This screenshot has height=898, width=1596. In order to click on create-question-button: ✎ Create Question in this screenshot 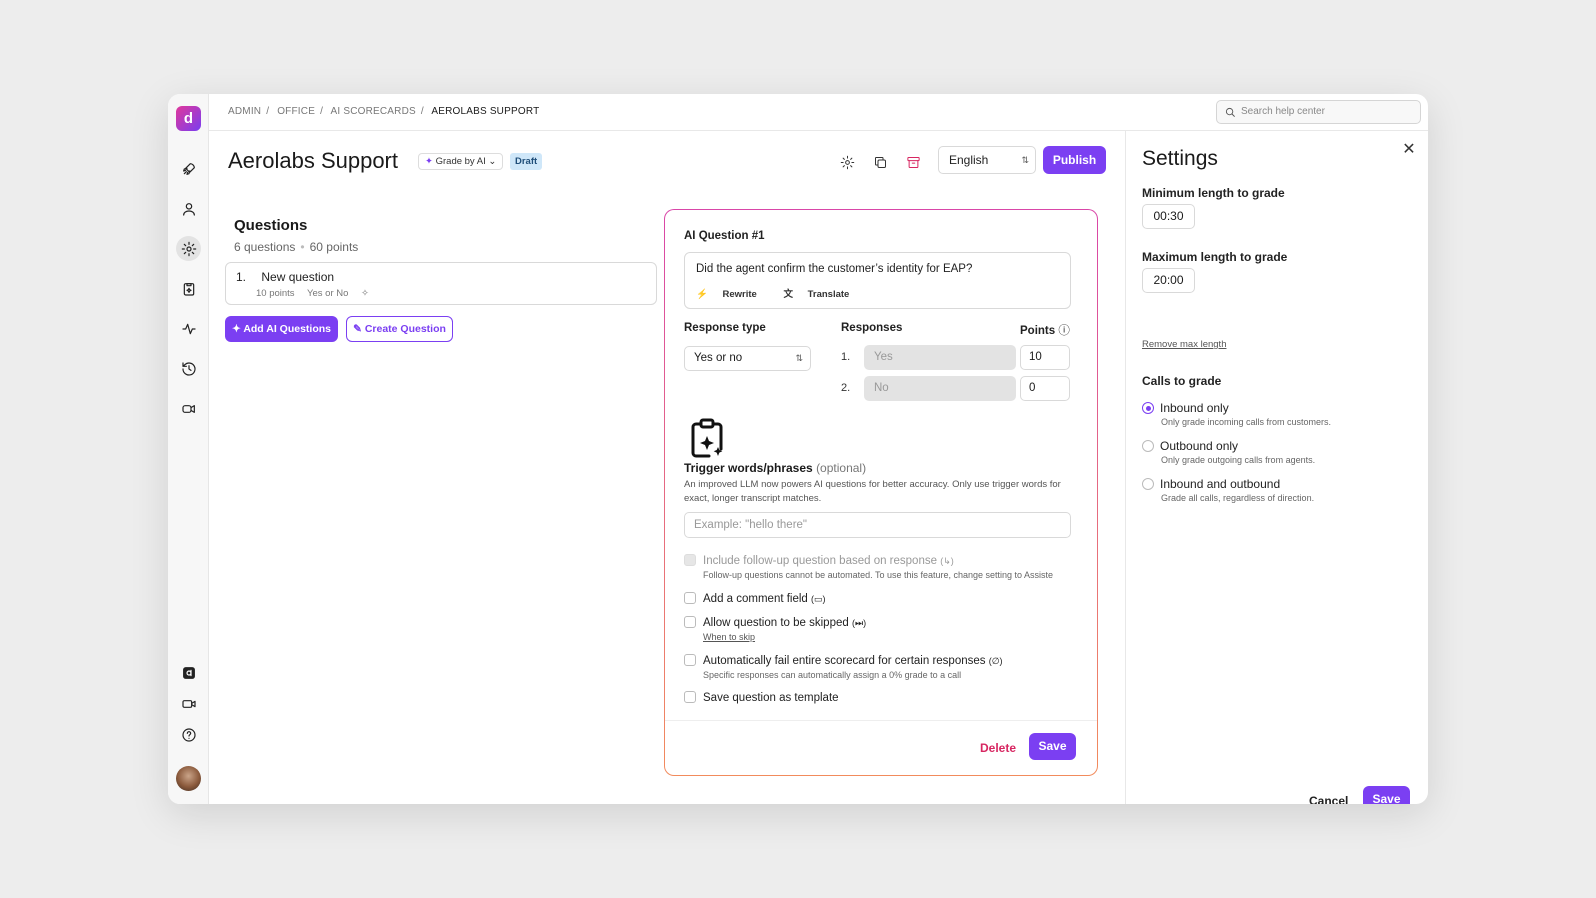, I will do `click(399, 329)`.